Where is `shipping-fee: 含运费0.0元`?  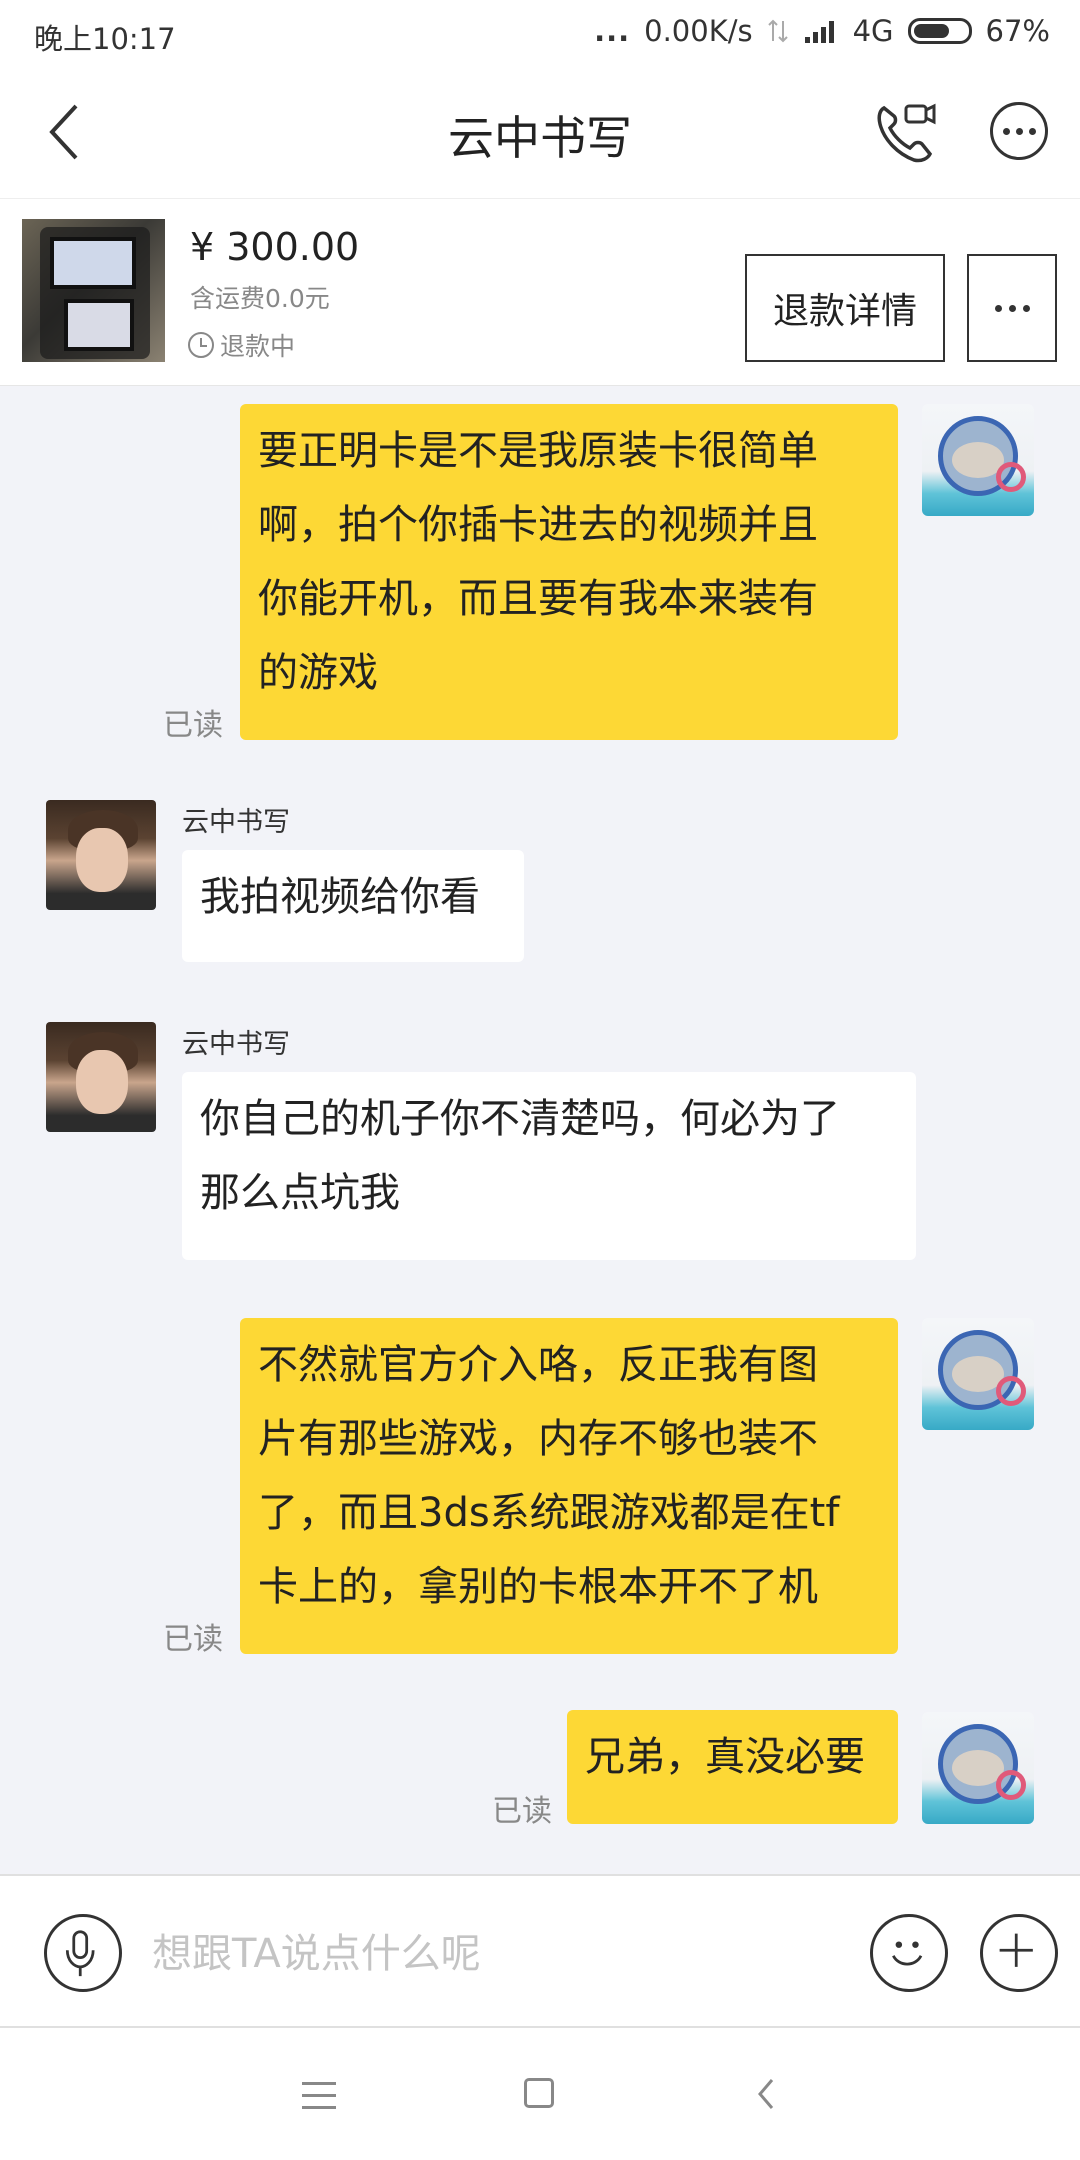
shipping-fee: 含运费0.0元 is located at coordinates (260, 298).